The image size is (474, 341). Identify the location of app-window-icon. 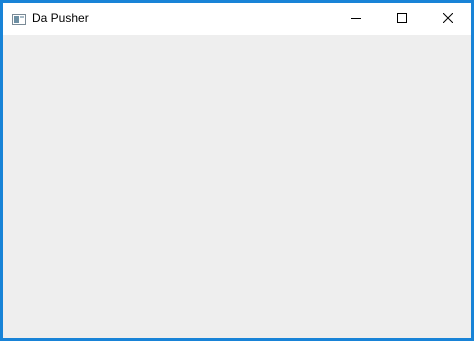
(19, 18).